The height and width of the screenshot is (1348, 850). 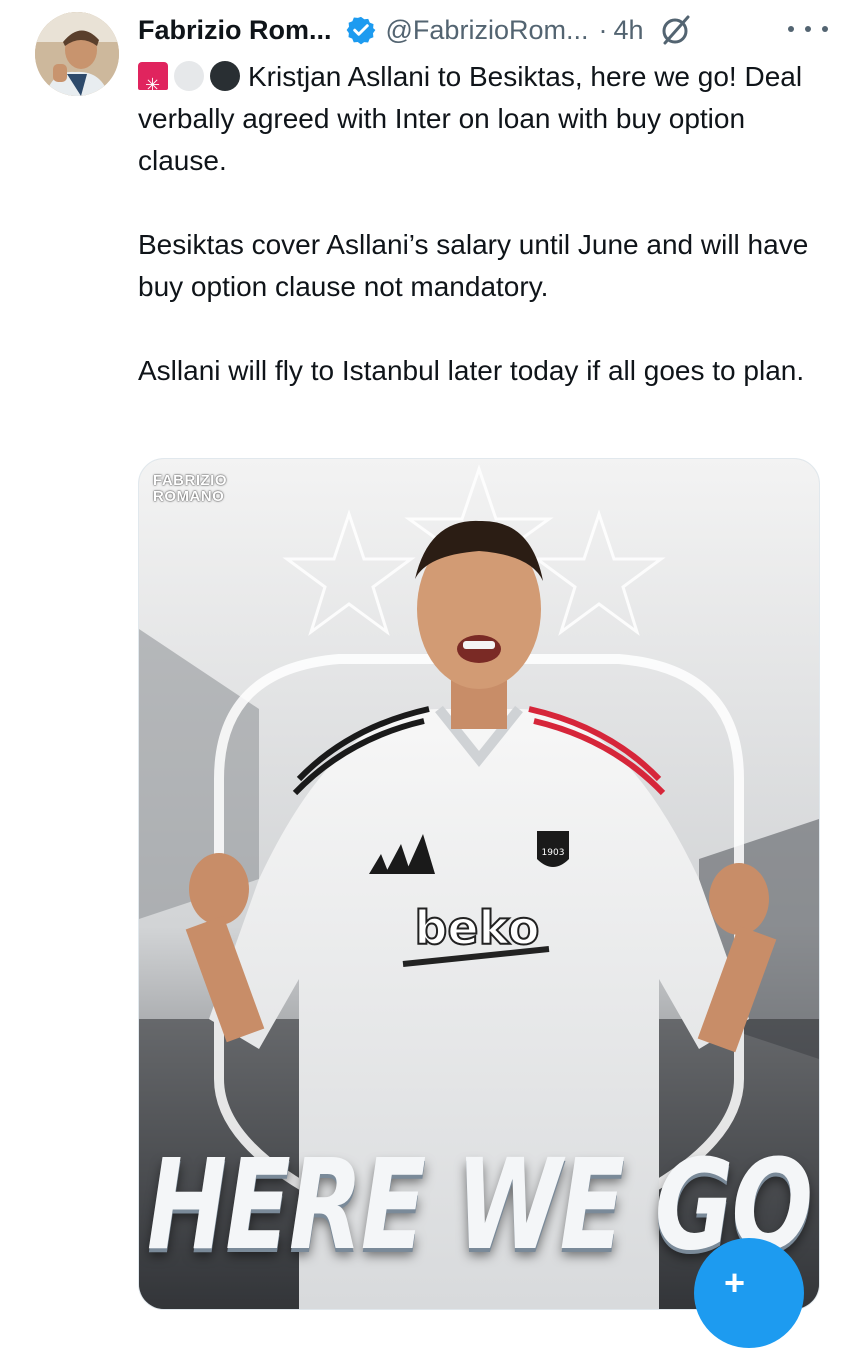 I want to click on watermark-line-2: ROMANO, so click(x=189, y=496).